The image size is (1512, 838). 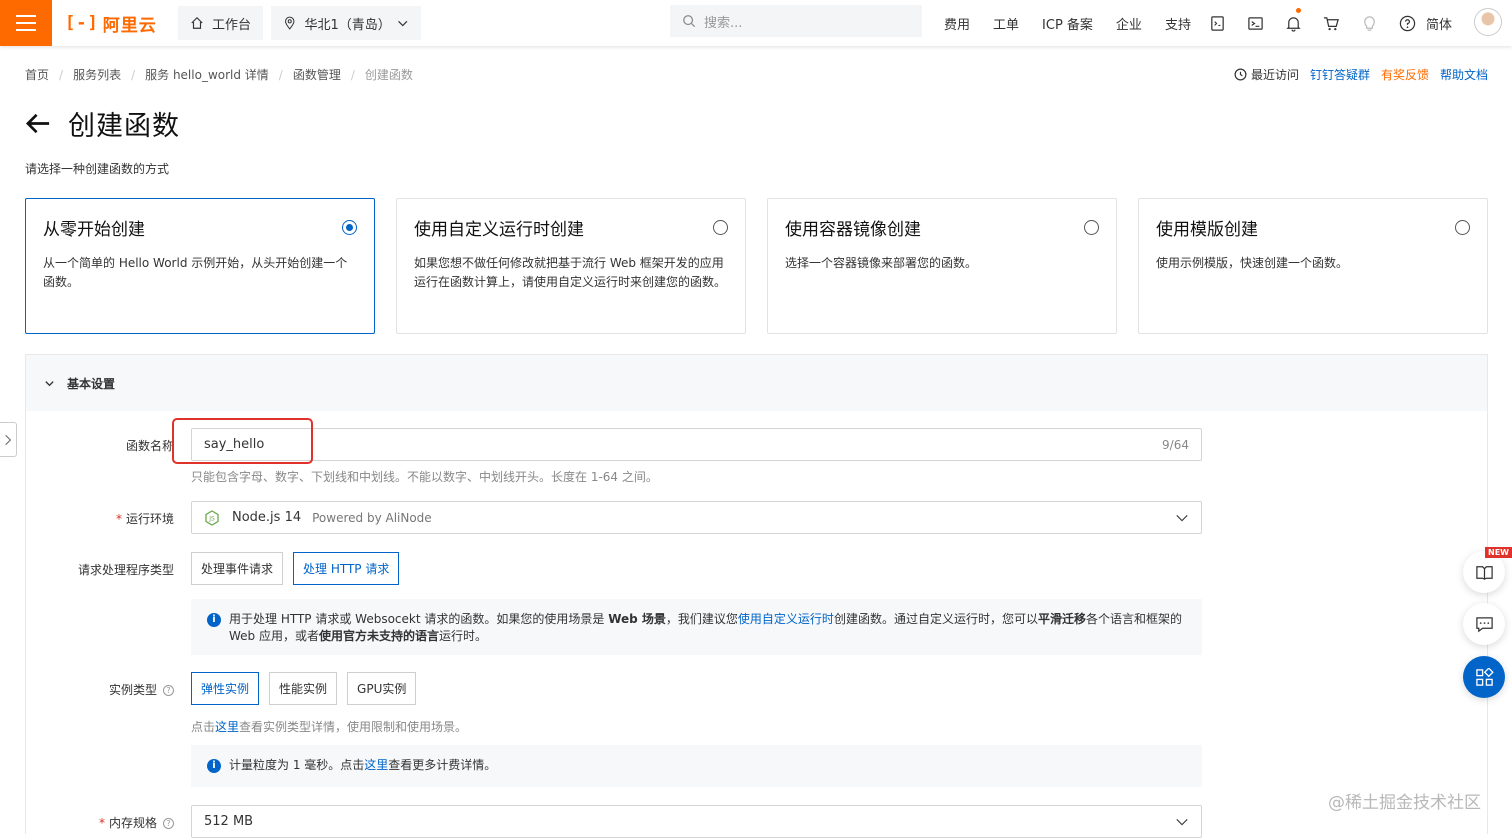 What do you see at coordinates (1407, 23) in the screenshot?
I see `help-circle-icon` at bounding box center [1407, 23].